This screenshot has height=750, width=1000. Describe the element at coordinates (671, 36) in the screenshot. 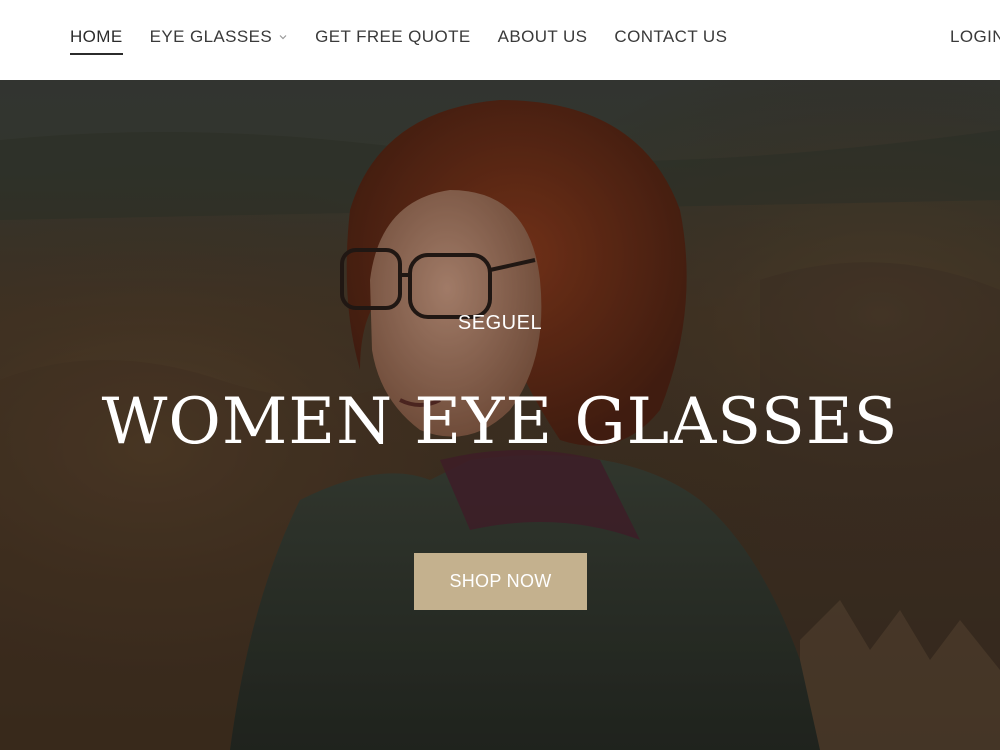

I see `nav-item-label: CONTACT US` at that location.